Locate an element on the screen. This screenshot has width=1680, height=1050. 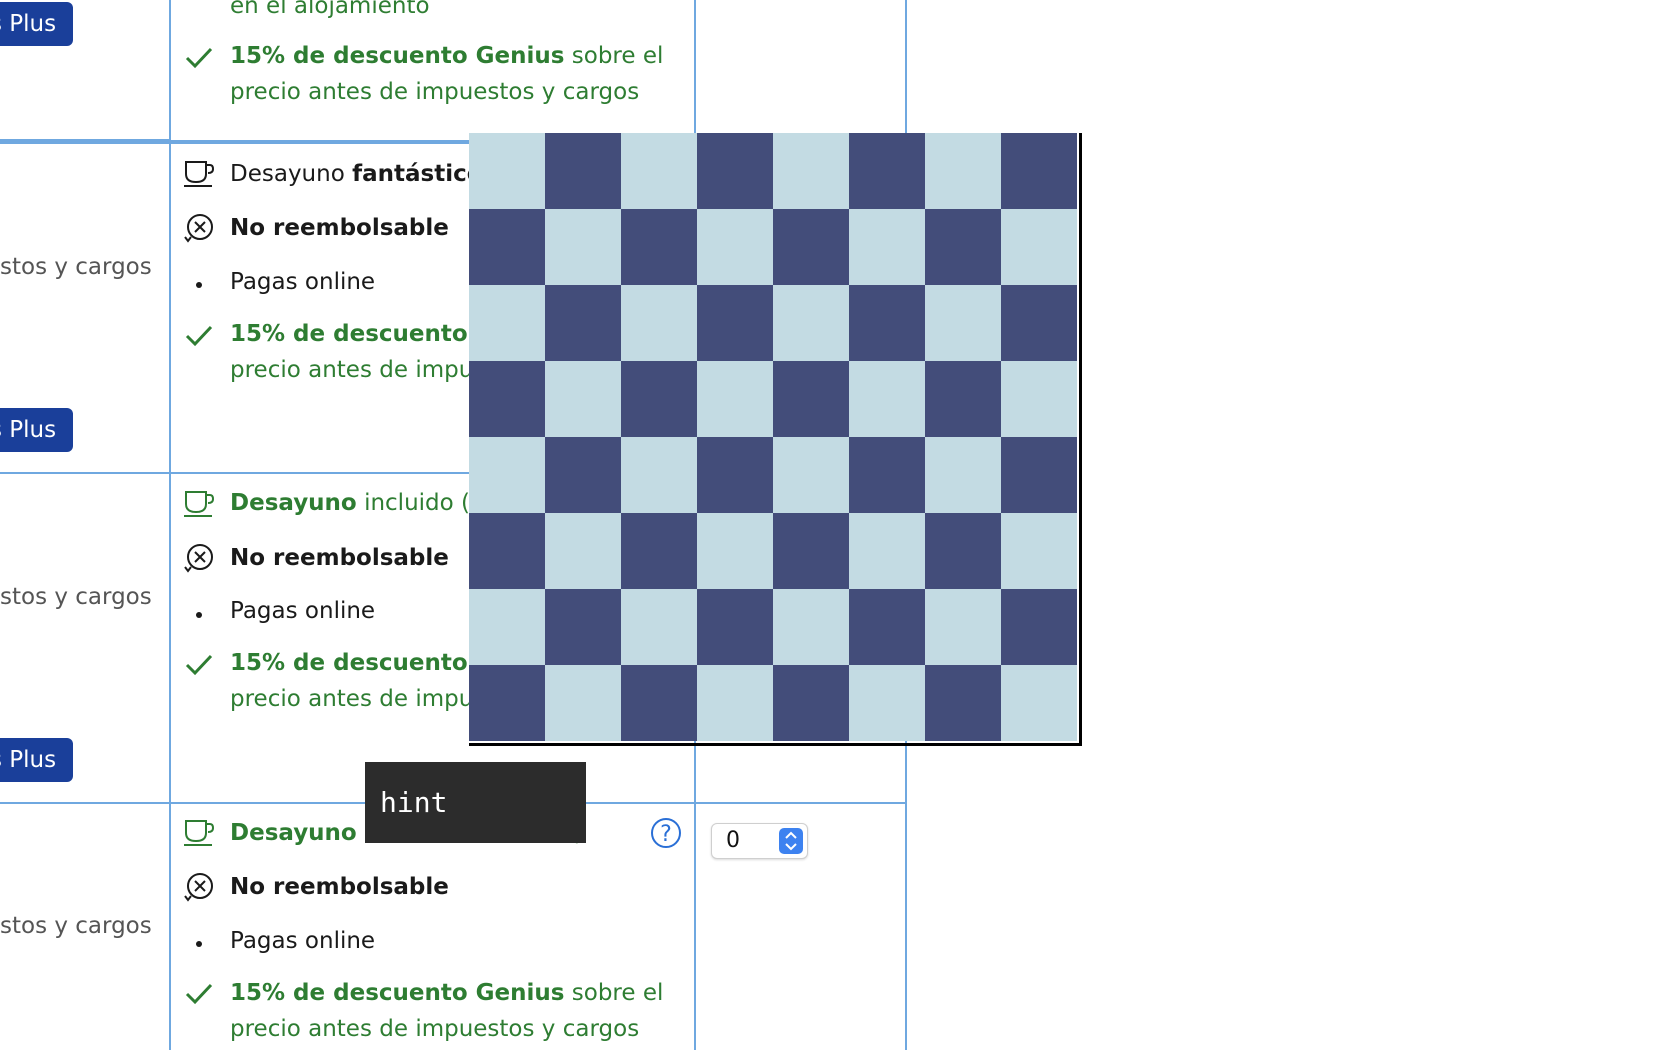
genius-discount-rest: sobre el is located at coordinates (617, 56).